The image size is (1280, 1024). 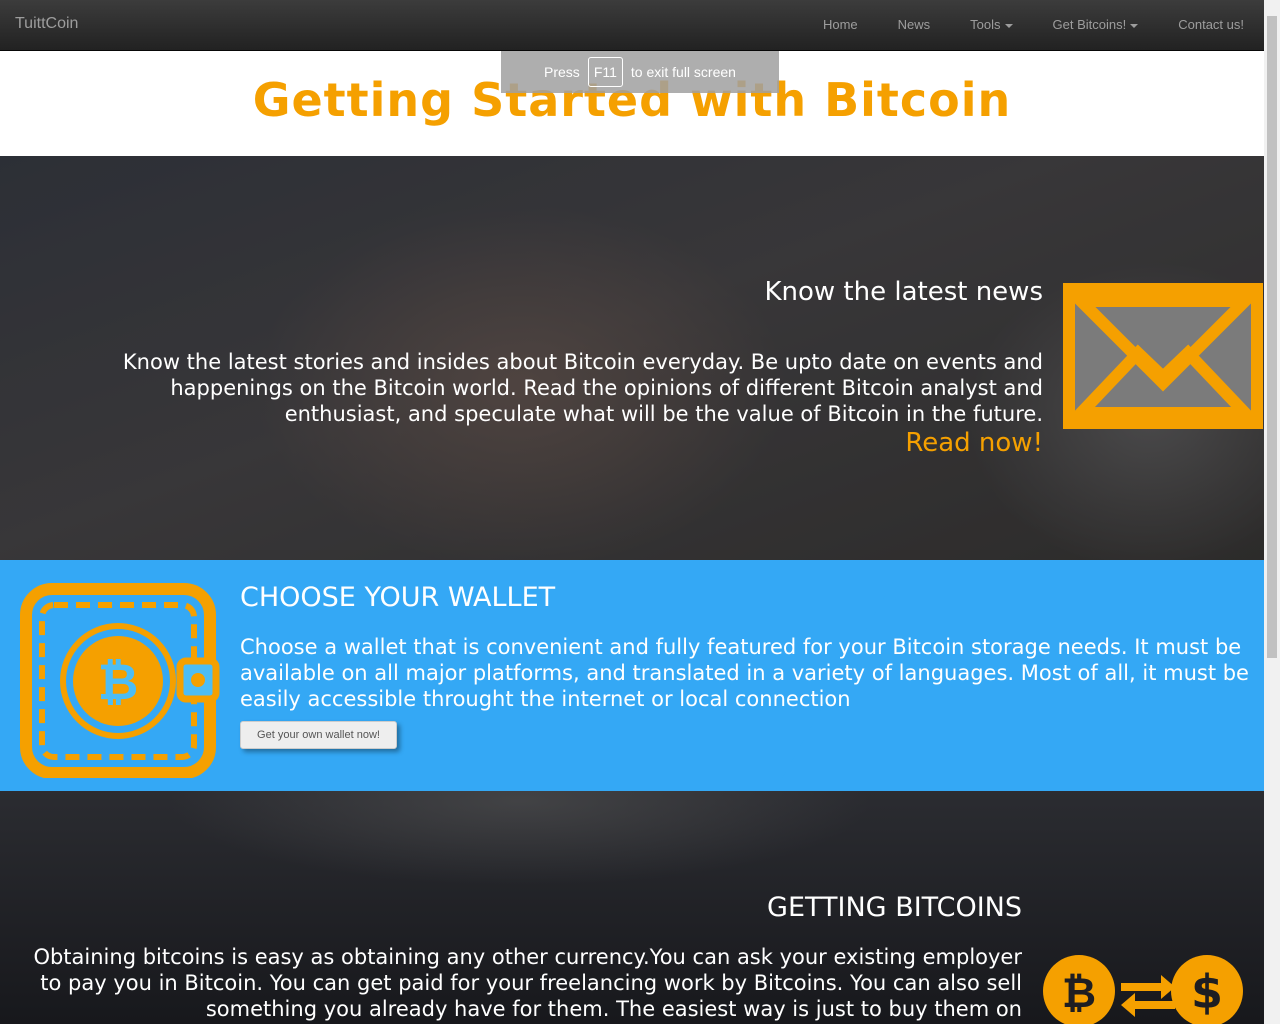 I want to click on nav-item-label: Contact us!, so click(x=1211, y=24).